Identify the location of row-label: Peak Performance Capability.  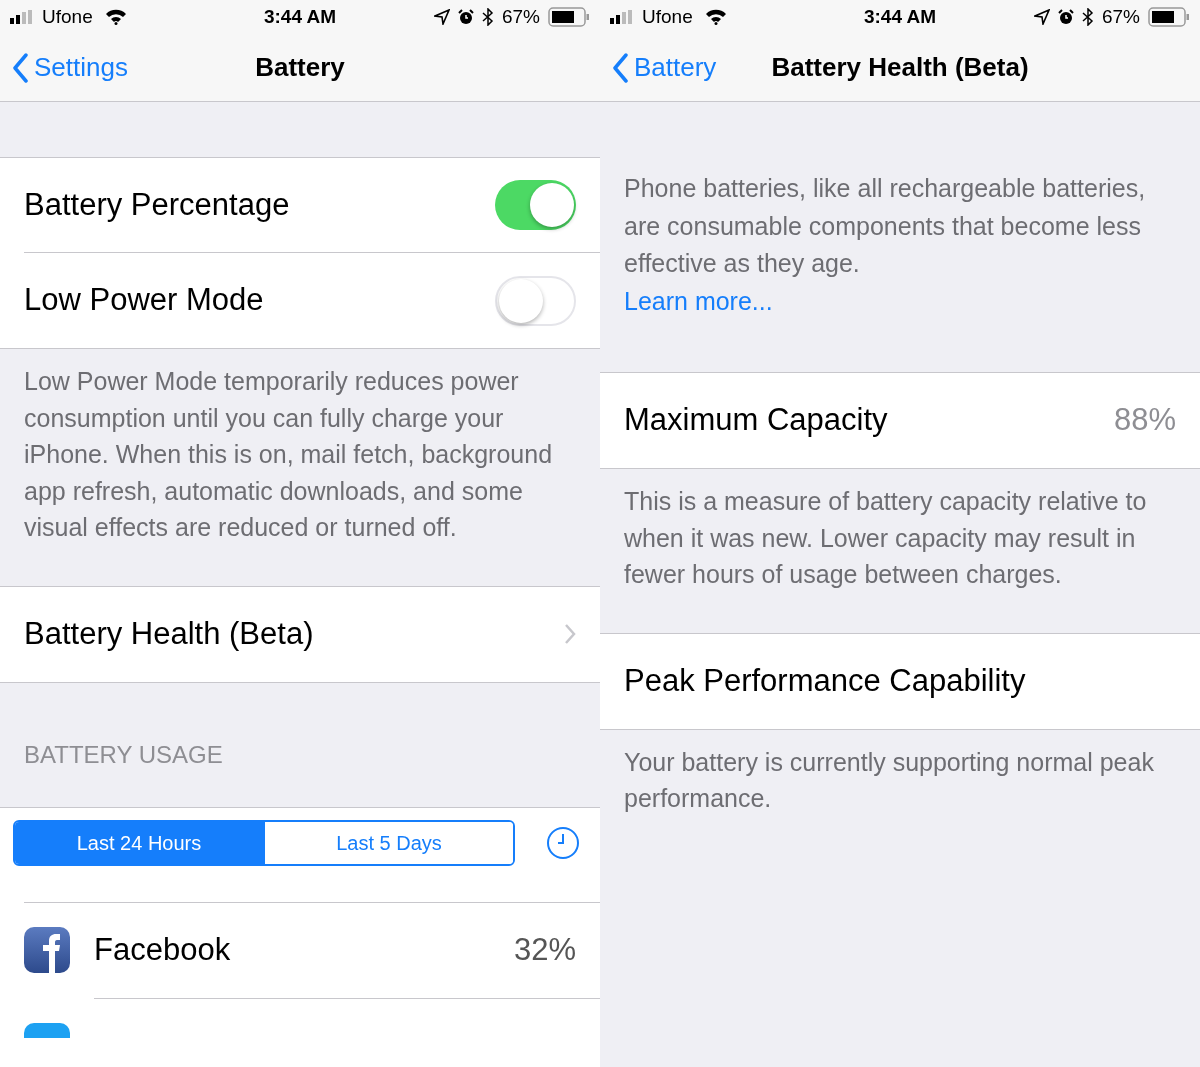
(825, 680).